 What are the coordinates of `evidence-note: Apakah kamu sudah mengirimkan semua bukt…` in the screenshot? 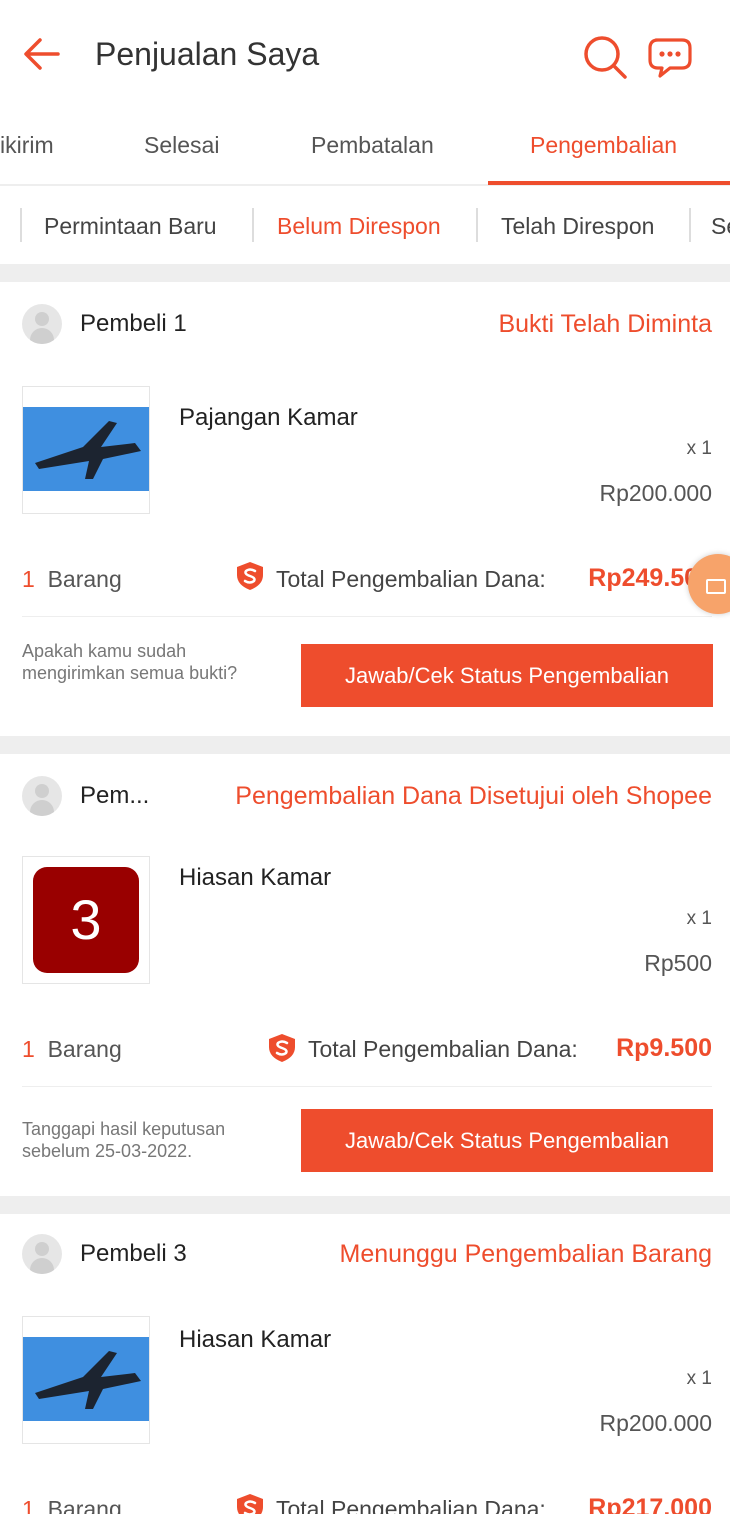 It's located at (130, 662).